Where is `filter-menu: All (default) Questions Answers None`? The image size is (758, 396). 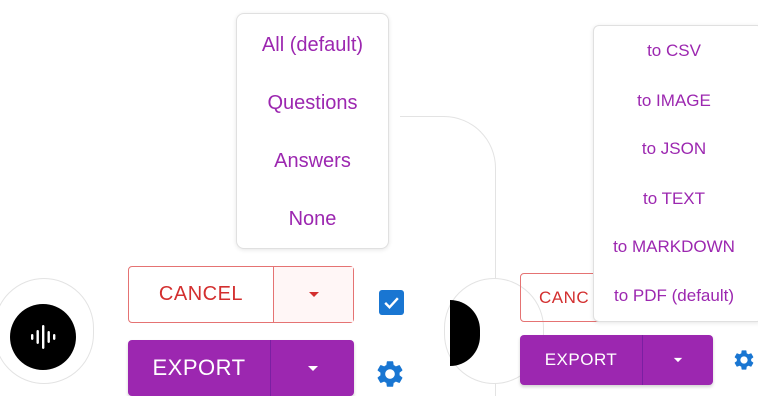
filter-menu: All (default) Questions Answers None is located at coordinates (312, 131).